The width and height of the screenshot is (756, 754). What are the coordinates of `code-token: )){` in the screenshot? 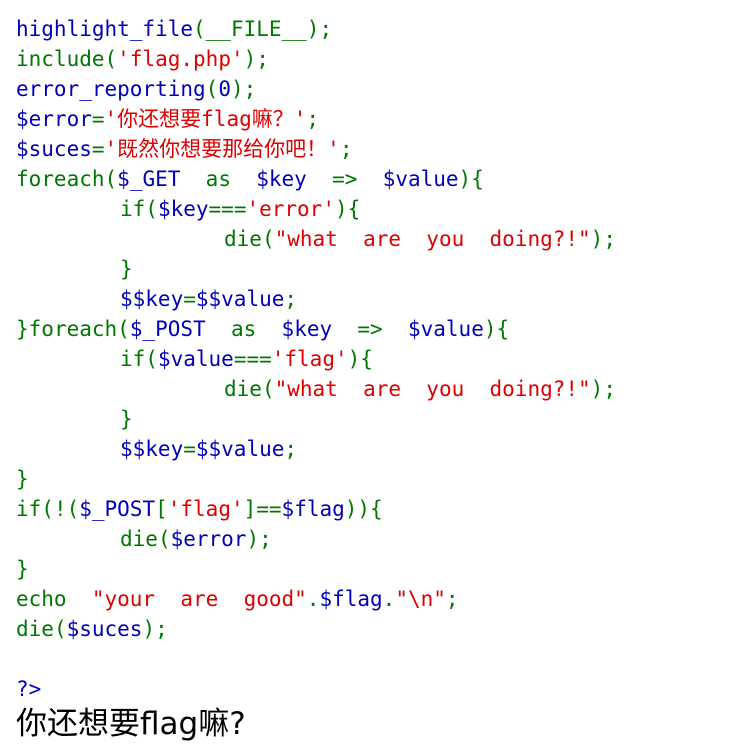 It's located at (363, 509).